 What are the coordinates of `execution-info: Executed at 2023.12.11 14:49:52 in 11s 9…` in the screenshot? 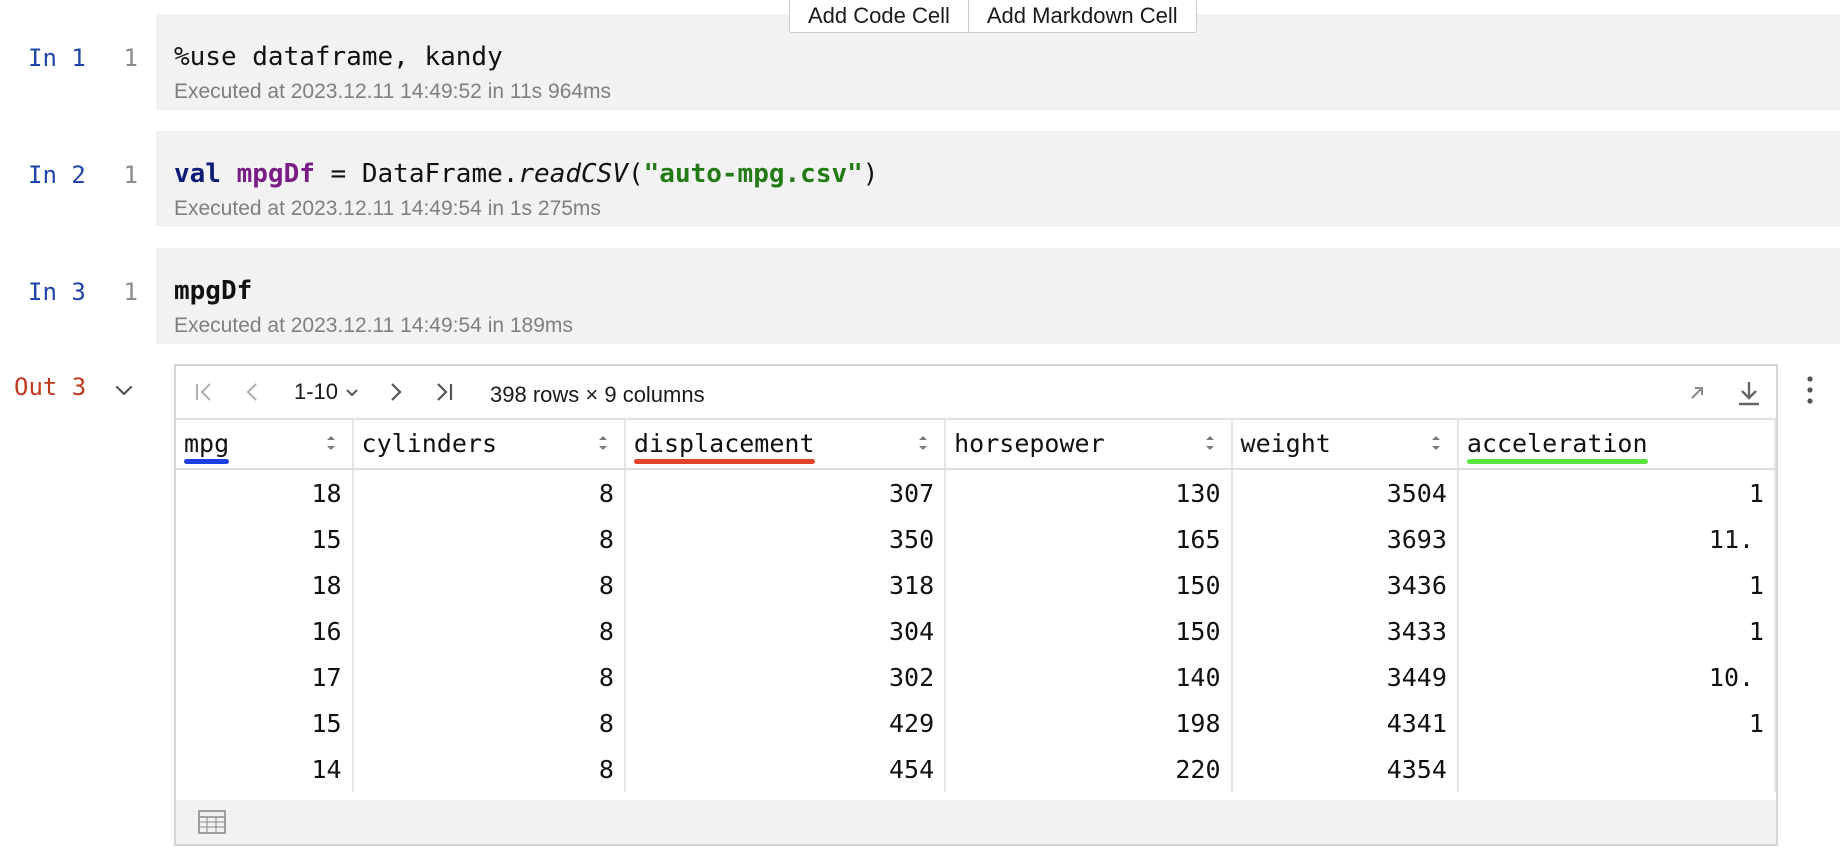 It's located at (393, 91).